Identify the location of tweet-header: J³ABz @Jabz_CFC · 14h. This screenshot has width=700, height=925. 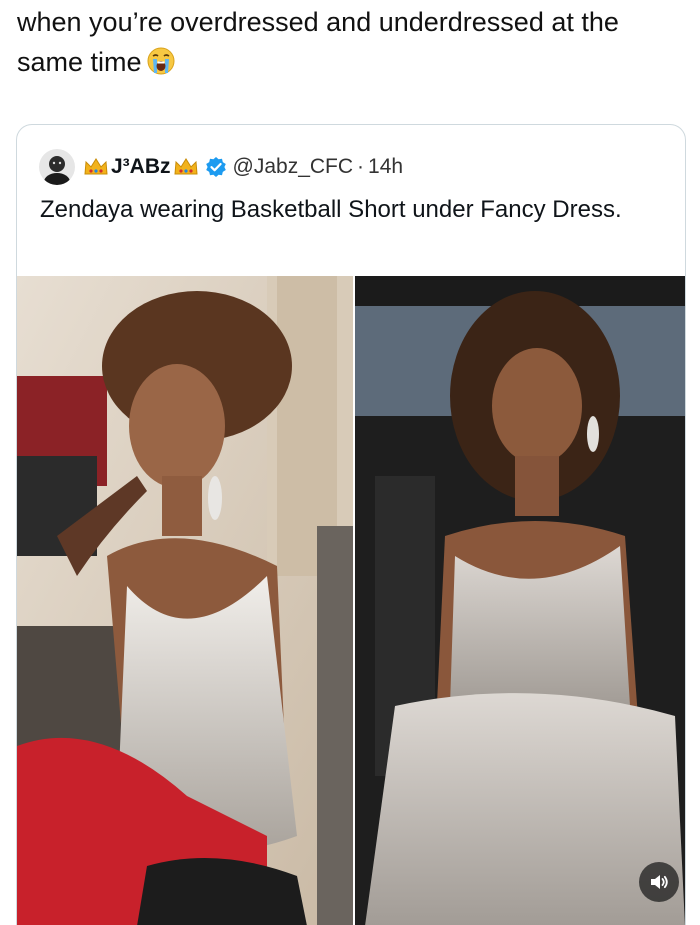
(221, 167).